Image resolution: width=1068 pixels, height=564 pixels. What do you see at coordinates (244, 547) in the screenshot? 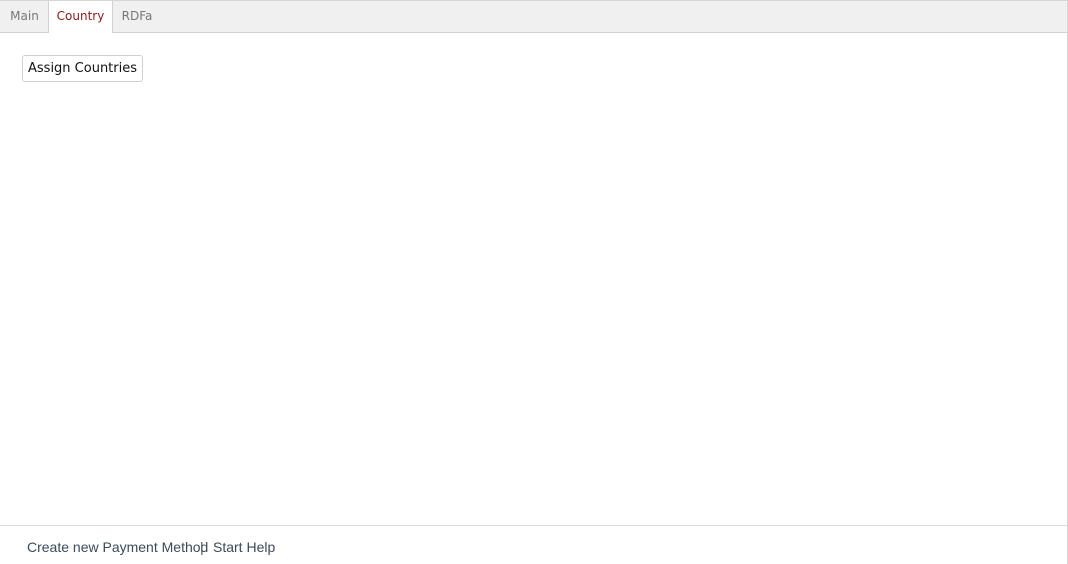
I see `start-help-link: Start Help` at bounding box center [244, 547].